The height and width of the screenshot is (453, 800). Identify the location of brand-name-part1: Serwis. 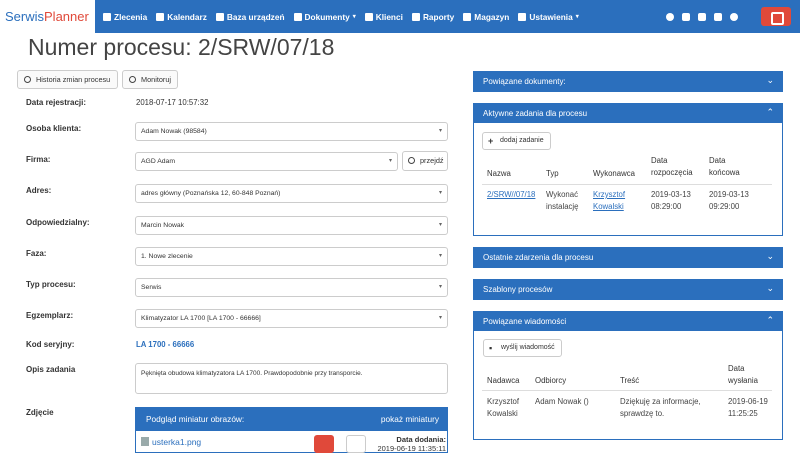
(25, 16).